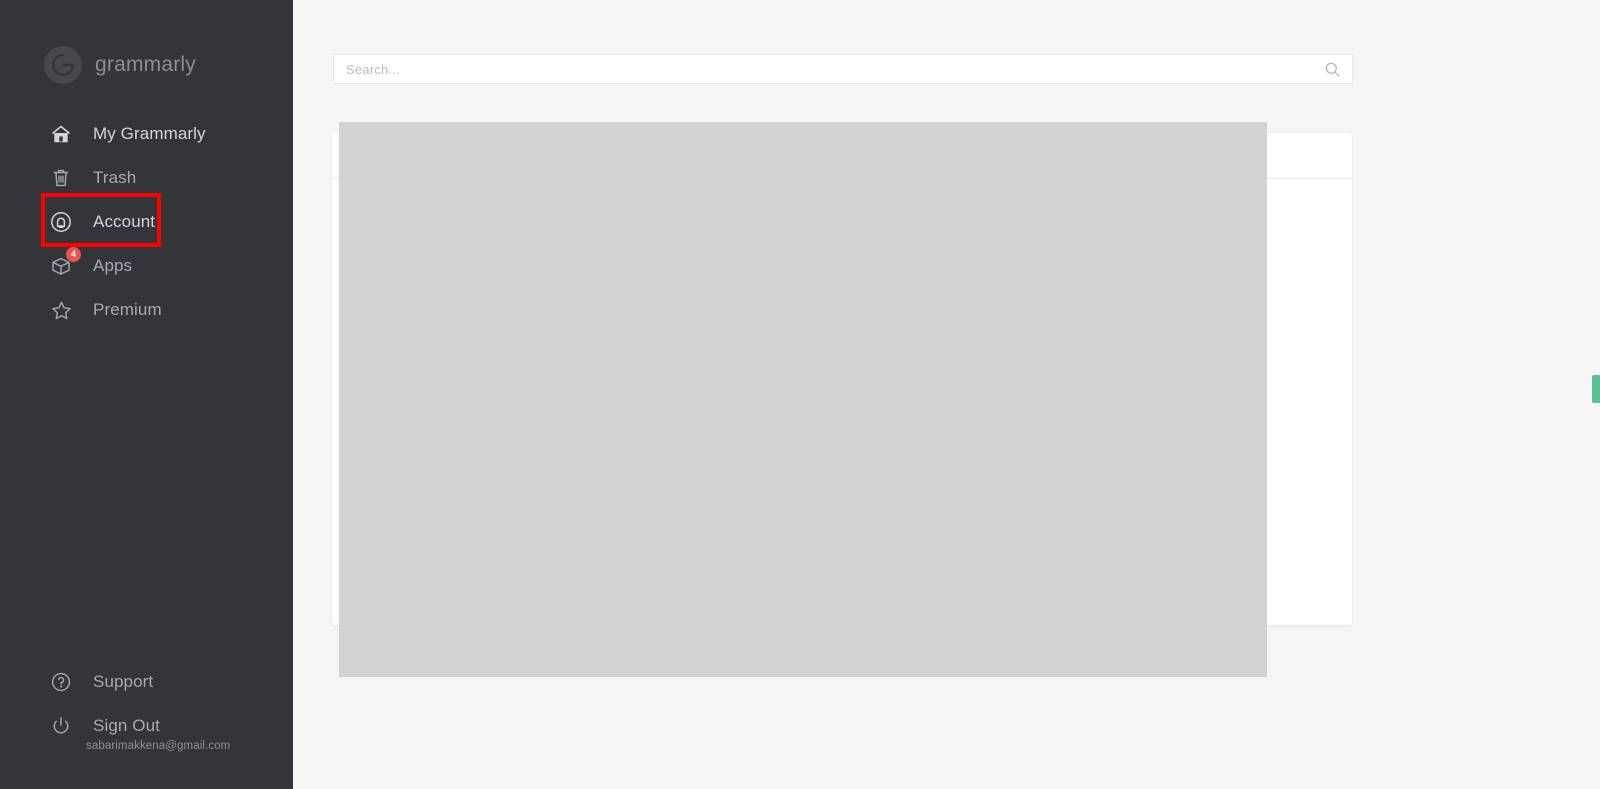 Image resolution: width=1600 pixels, height=789 pixels. Describe the element at coordinates (61, 682) in the screenshot. I see `question-circle-icon` at that location.